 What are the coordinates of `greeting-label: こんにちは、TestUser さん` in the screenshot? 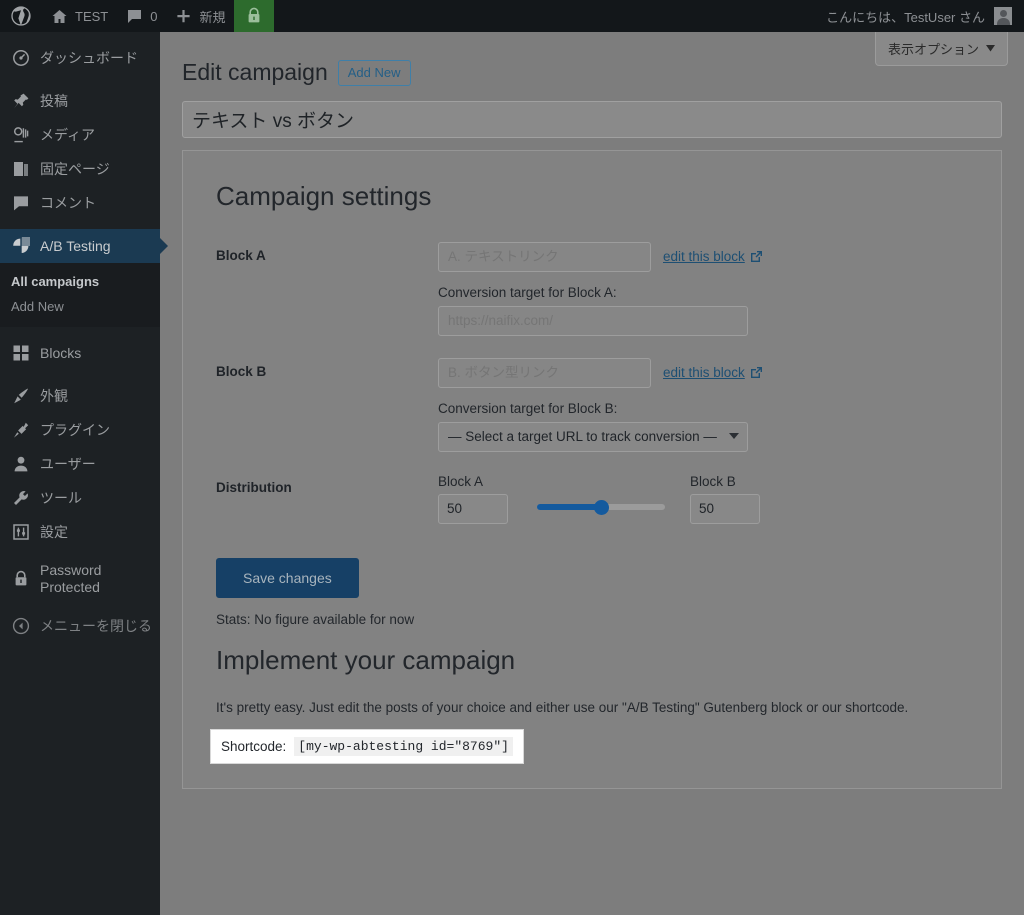 It's located at (905, 17).